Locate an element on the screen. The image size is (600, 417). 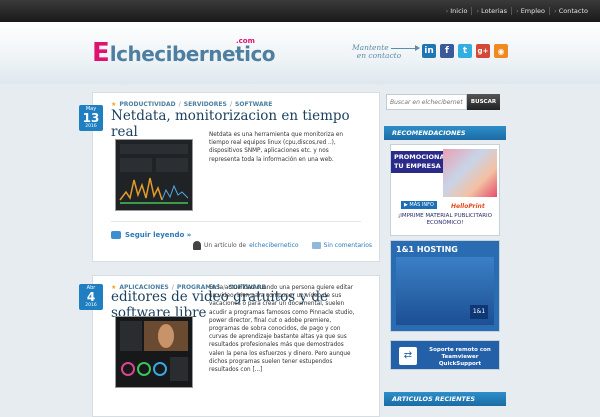
read-more-link: Seguir leyendo » is located at coordinates (151, 235).